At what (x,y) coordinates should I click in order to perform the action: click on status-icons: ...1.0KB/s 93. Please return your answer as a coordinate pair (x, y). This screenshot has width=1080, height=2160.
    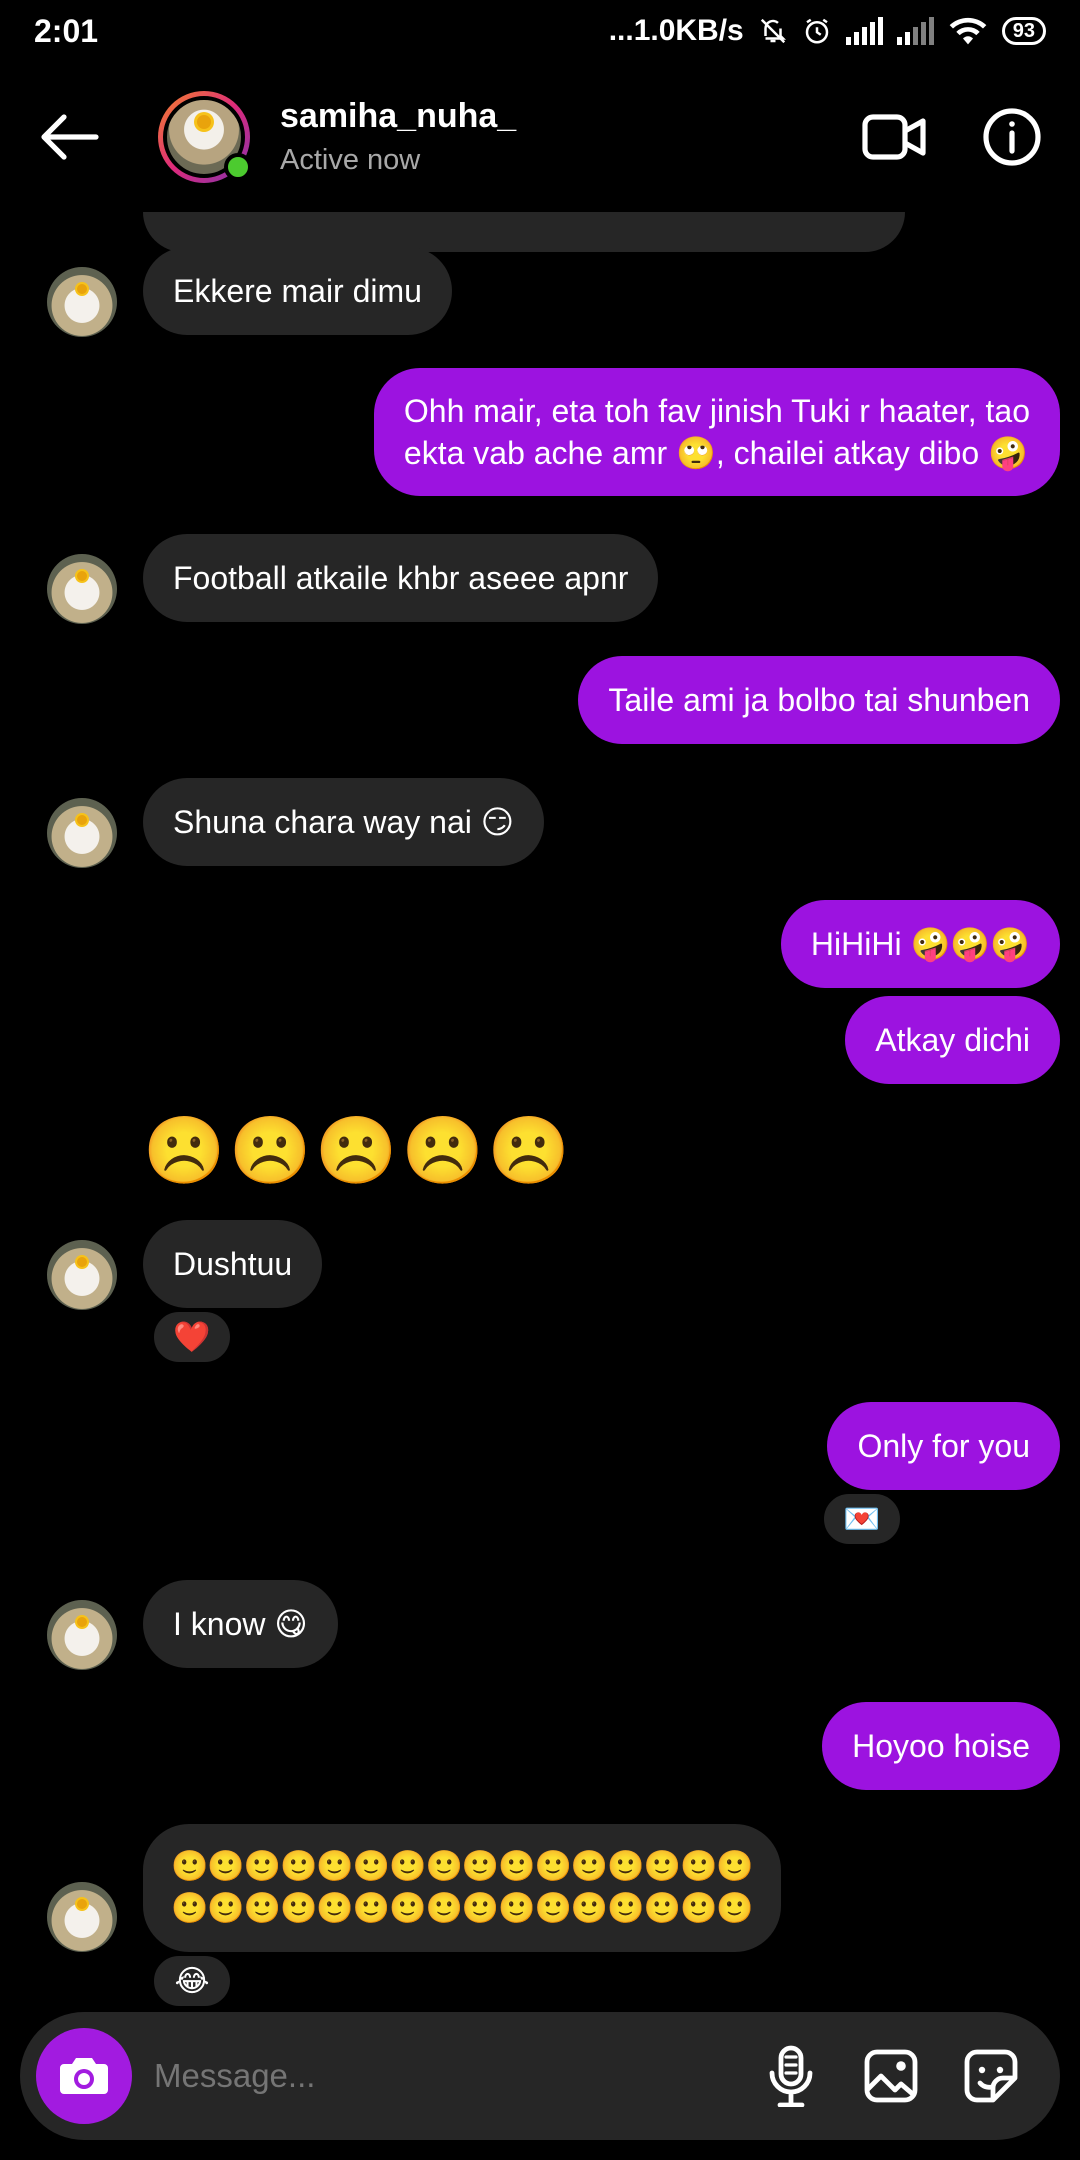
    Looking at the image, I should click on (827, 31).